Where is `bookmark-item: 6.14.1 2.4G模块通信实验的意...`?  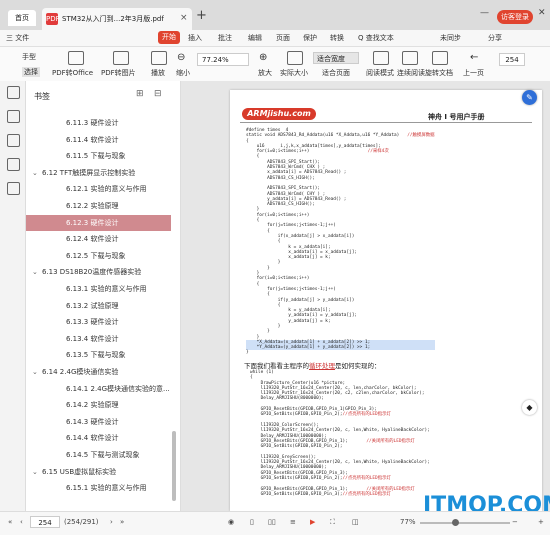
bookmark-item: 6.14.1 2.4G模块通信实验的意... is located at coordinates (98, 389).